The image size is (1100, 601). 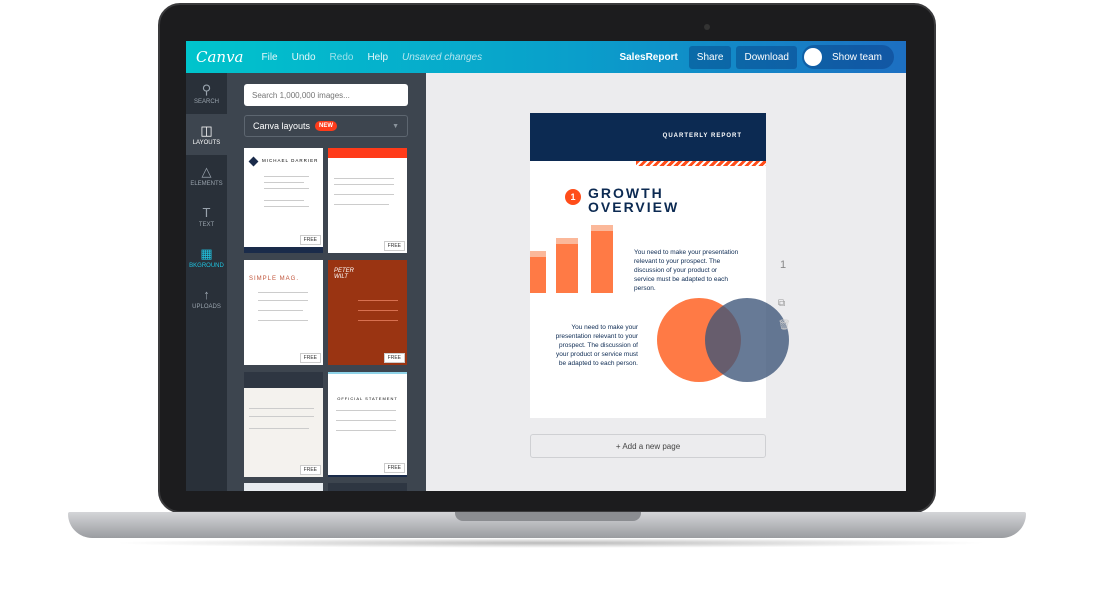 What do you see at coordinates (648, 446) in the screenshot?
I see `add-page-button: + Add a new page` at bounding box center [648, 446].